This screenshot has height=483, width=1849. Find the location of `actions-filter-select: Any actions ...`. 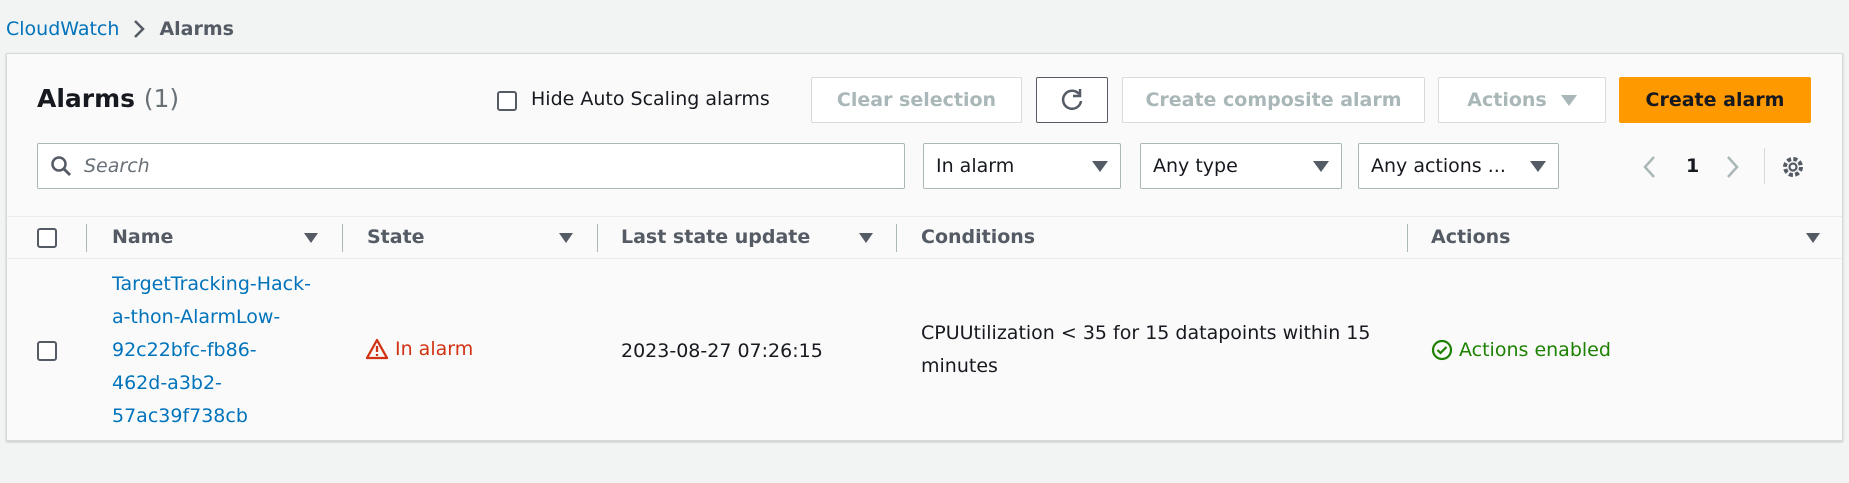

actions-filter-select: Any actions ... is located at coordinates (1458, 166).